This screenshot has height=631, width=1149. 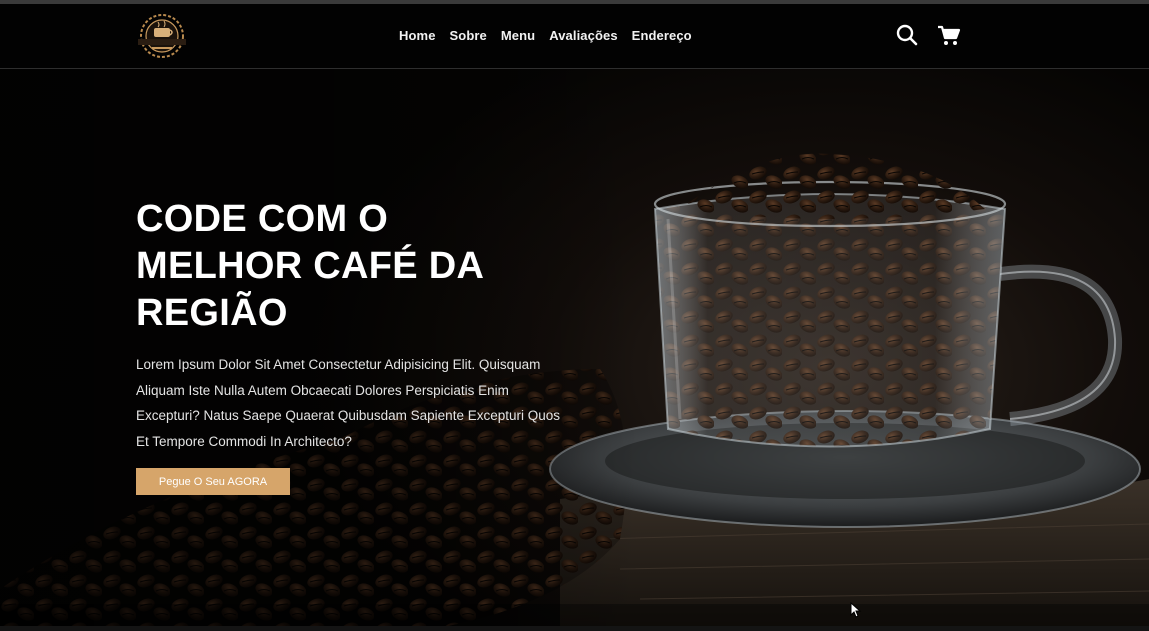 What do you see at coordinates (468, 36) in the screenshot?
I see `nav-sobre: Sobre` at bounding box center [468, 36].